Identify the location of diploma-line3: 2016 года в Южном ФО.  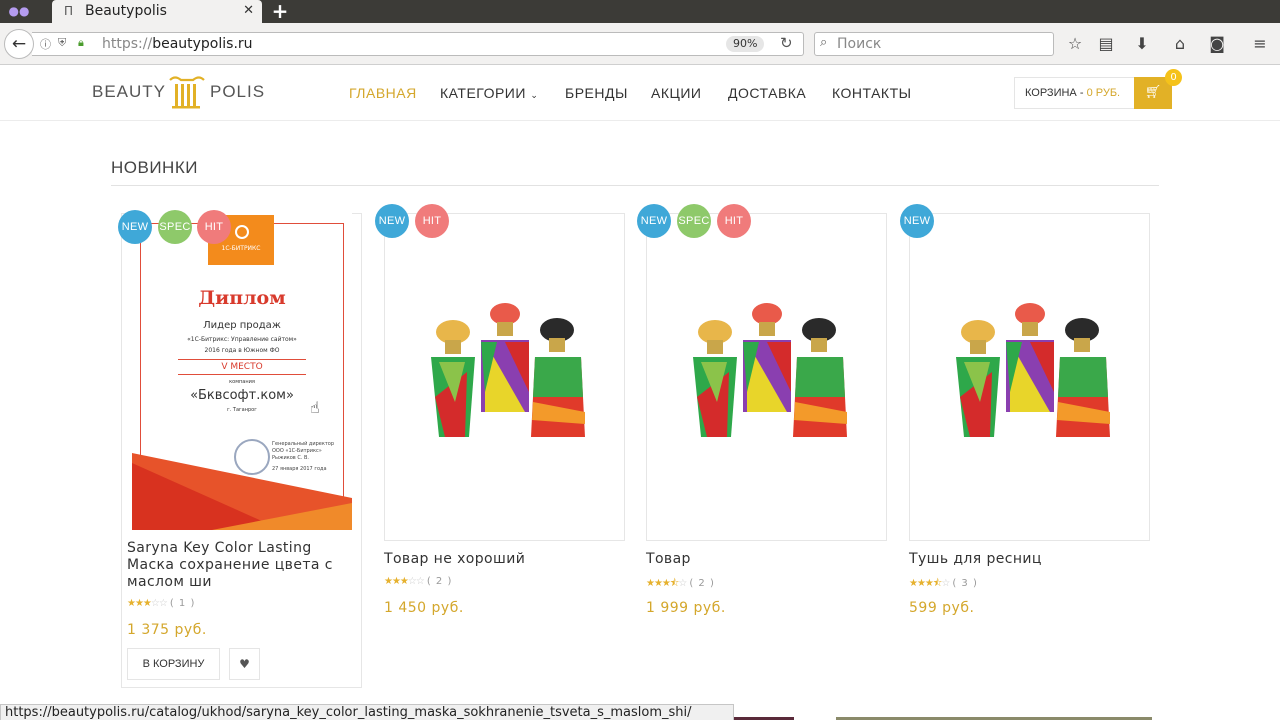
(242, 350).